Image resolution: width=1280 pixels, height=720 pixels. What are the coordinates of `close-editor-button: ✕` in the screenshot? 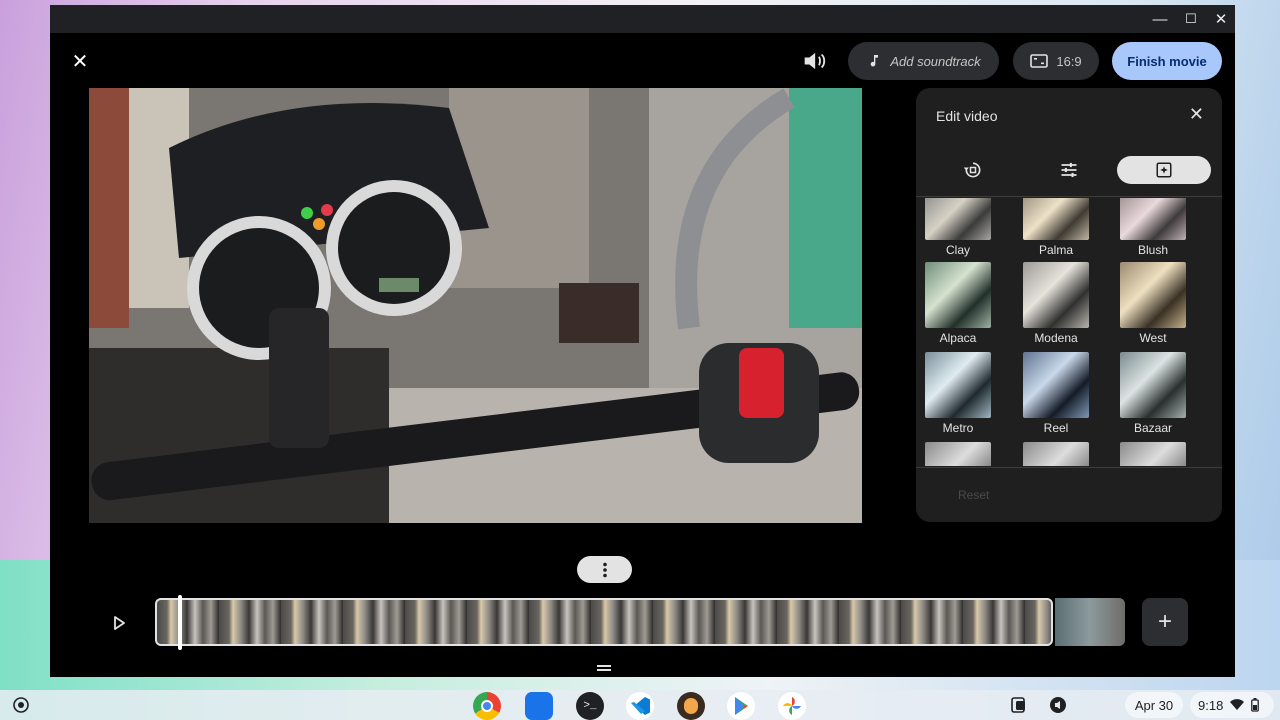 It's located at (80, 61).